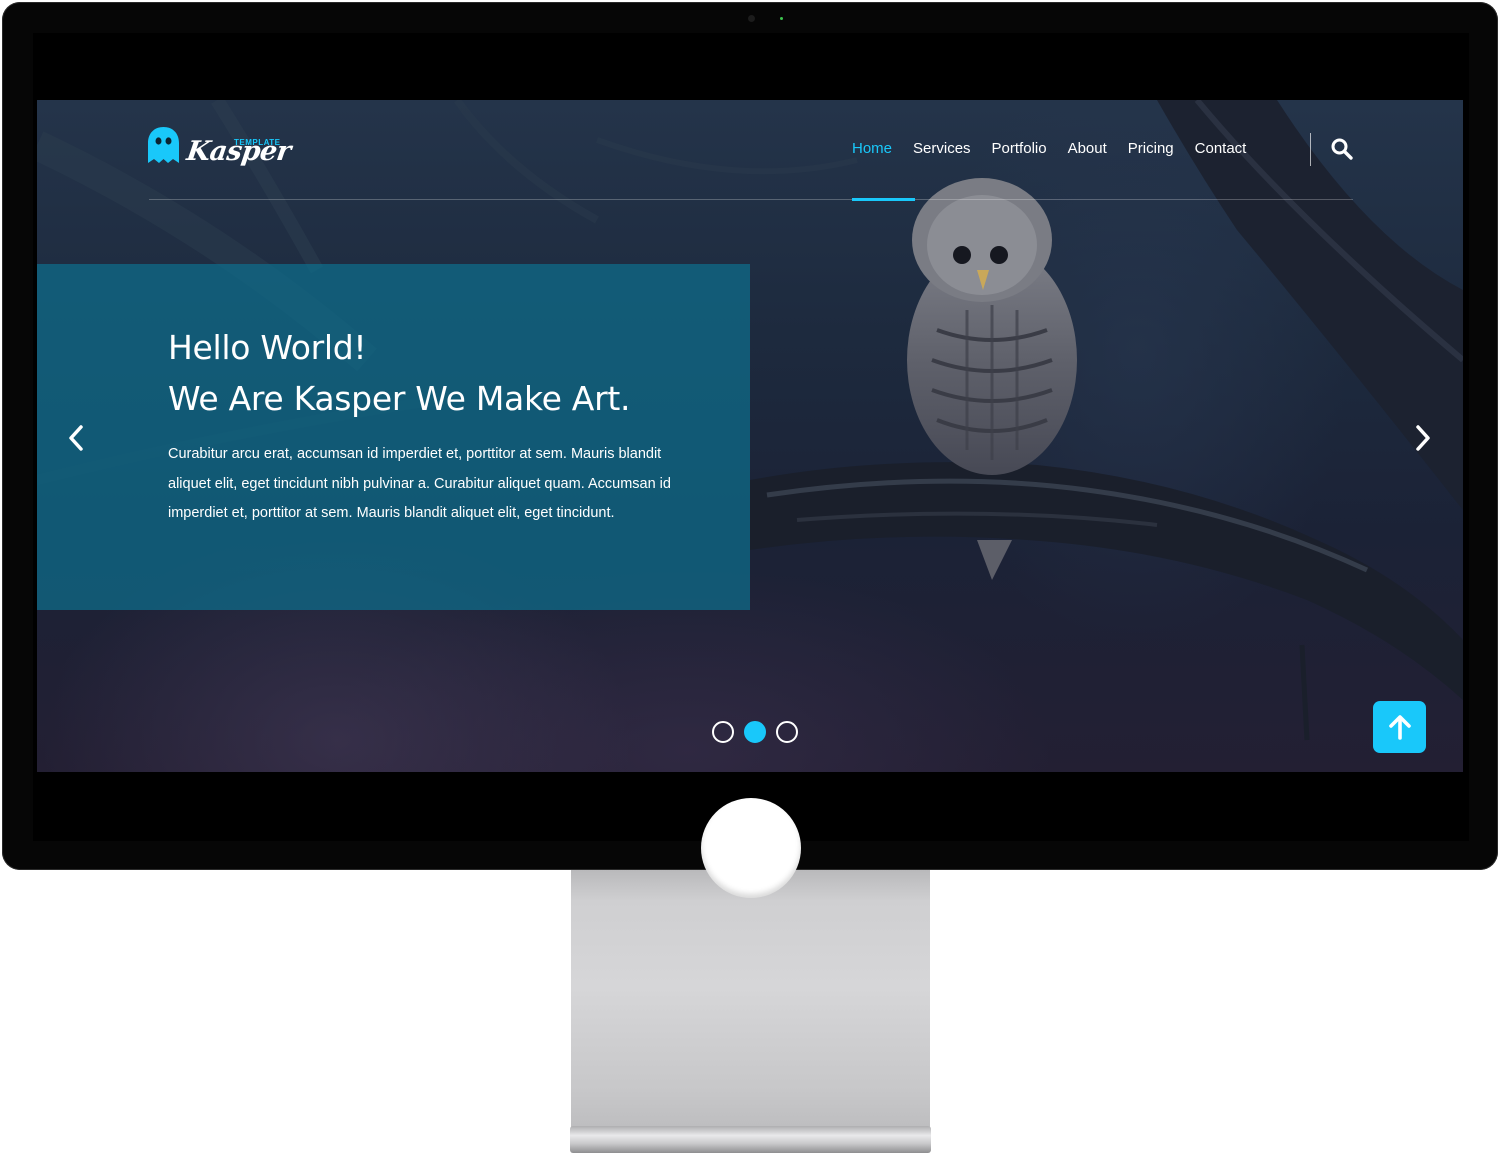 This screenshot has height=1153, width=1500. Describe the element at coordinates (399, 398) in the screenshot. I see `hero-title-line2: We Are Kasper We Make Art.` at that location.